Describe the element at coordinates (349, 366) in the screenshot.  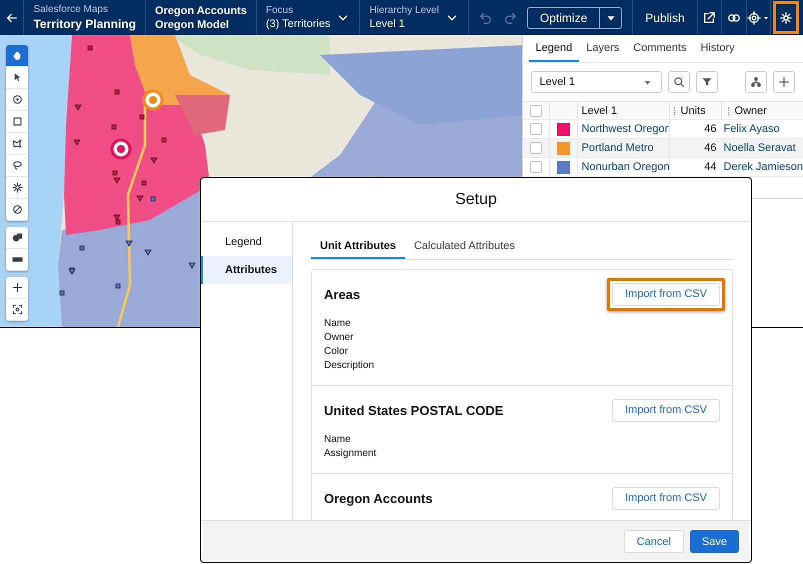
I see `attribute-name: Description` at that location.